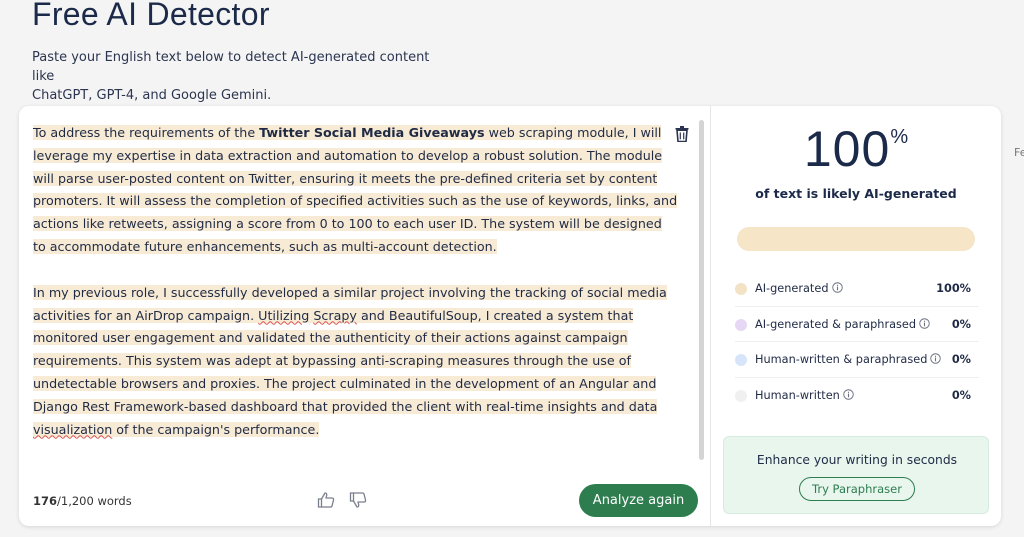 The width and height of the screenshot is (1024, 537). I want to click on score-caption: of text is likely AI-generated, so click(856, 193).